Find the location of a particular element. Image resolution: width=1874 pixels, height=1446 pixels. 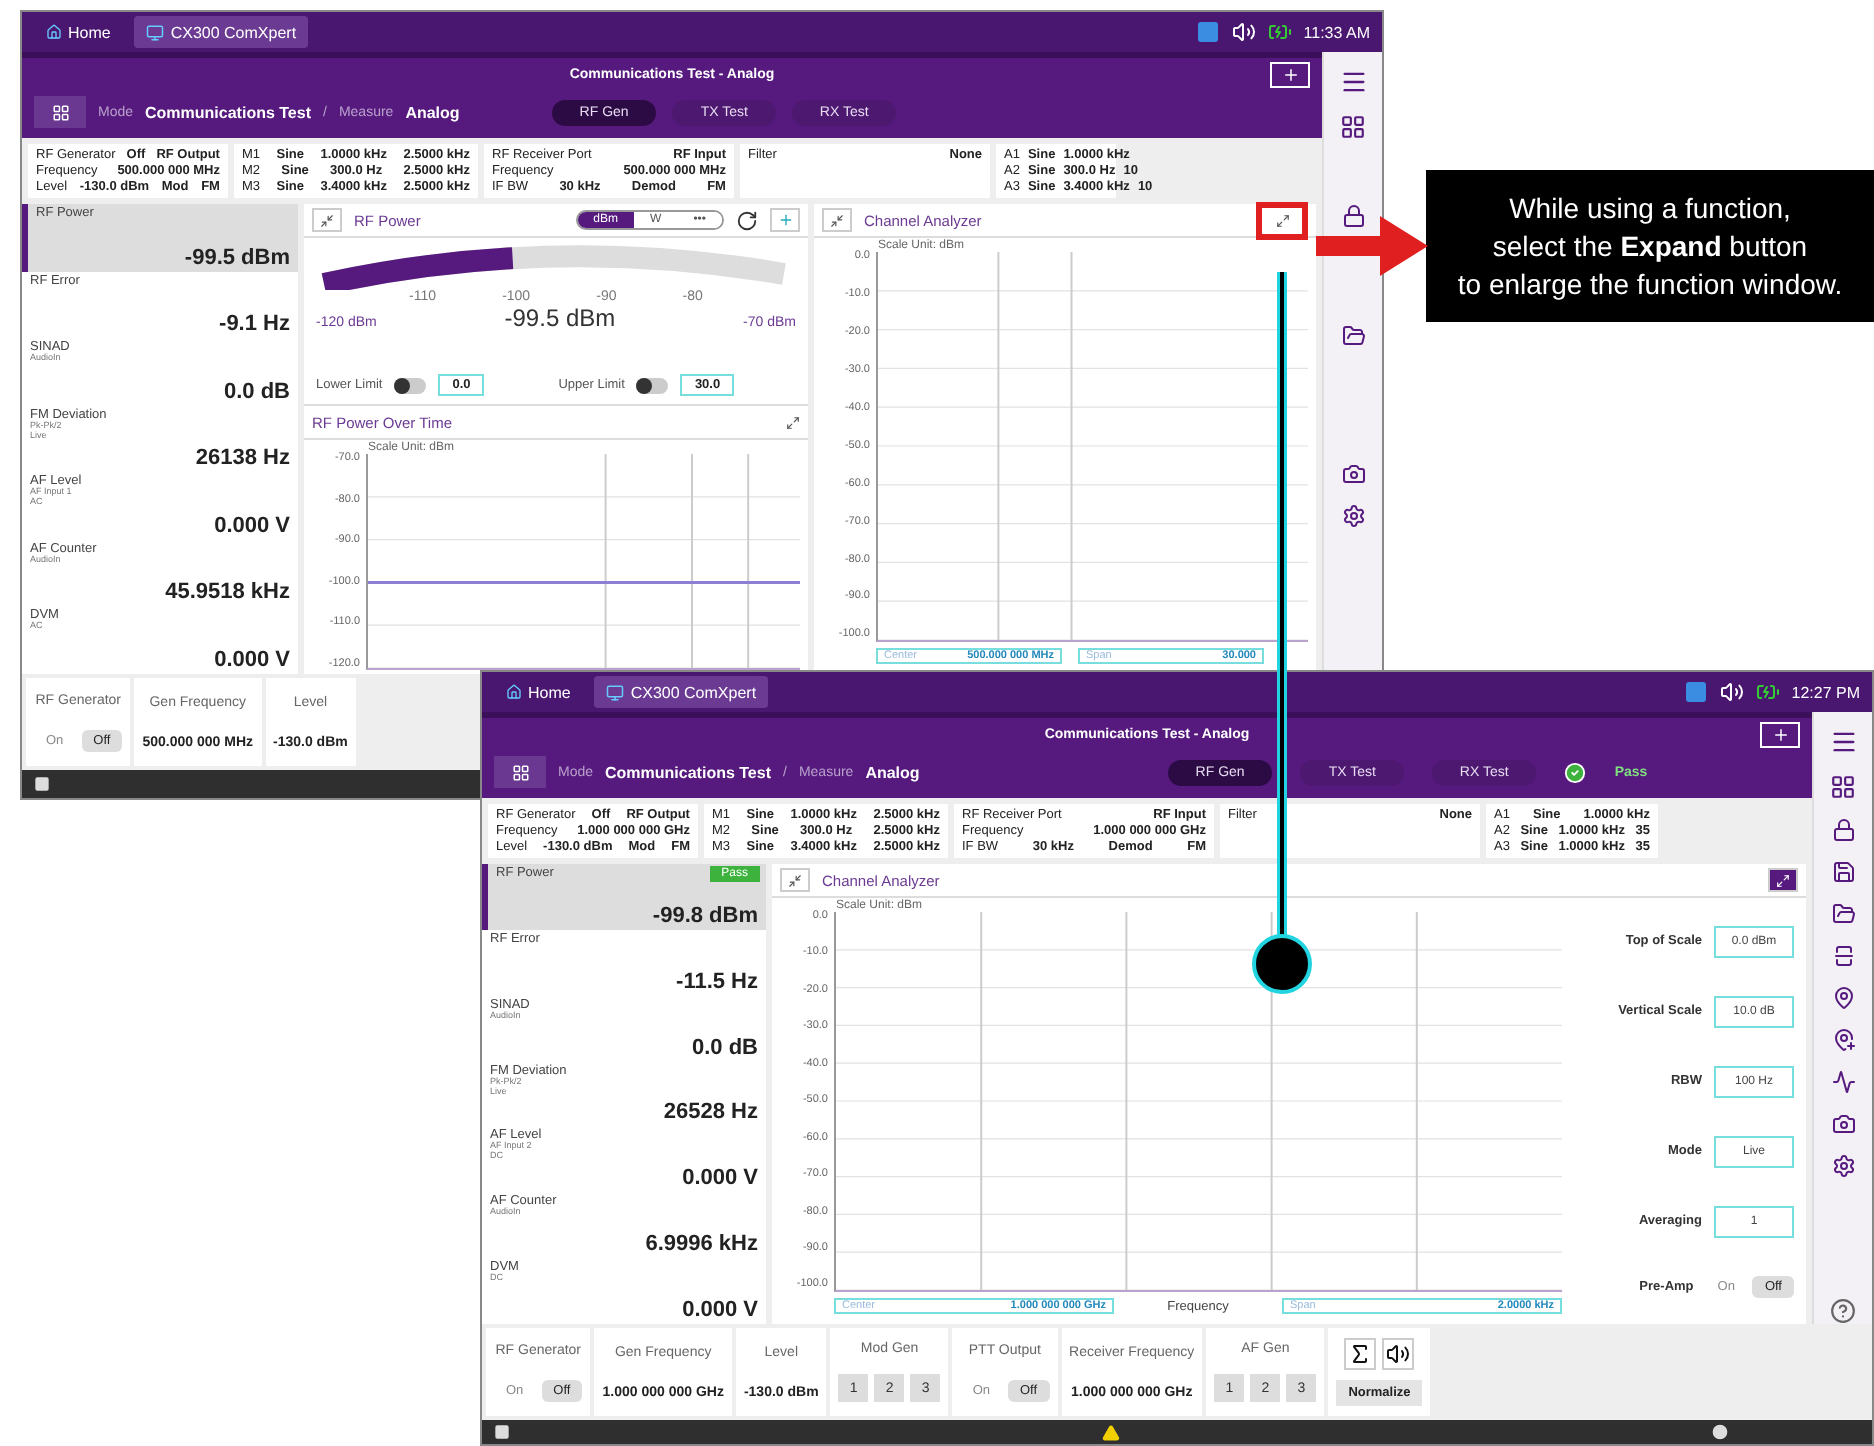

expand-button is located at coordinates (1282, 220).